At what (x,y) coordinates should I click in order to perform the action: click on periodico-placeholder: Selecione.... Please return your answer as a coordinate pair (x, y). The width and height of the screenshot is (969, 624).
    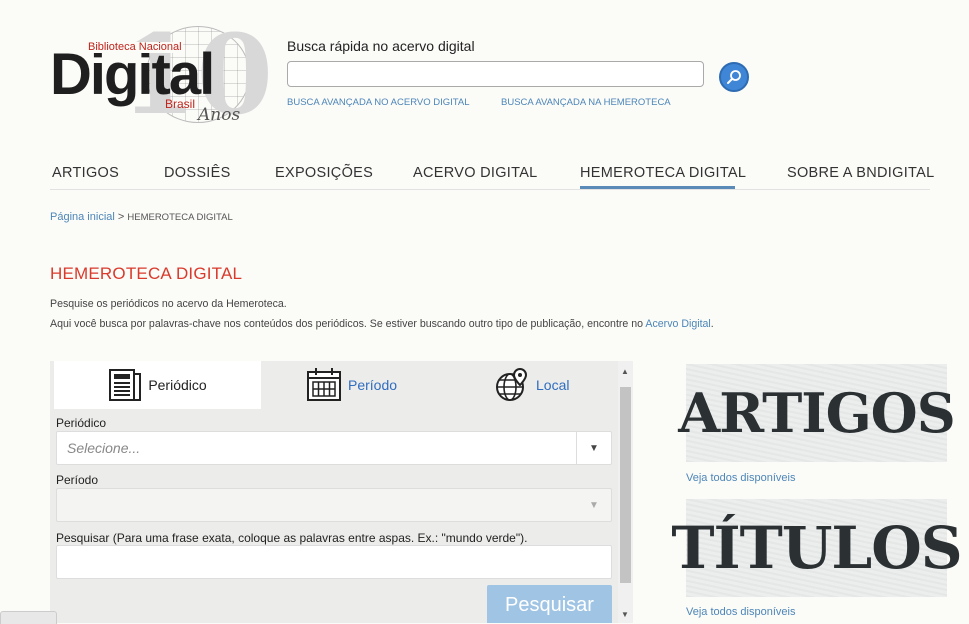
    Looking at the image, I should click on (104, 448).